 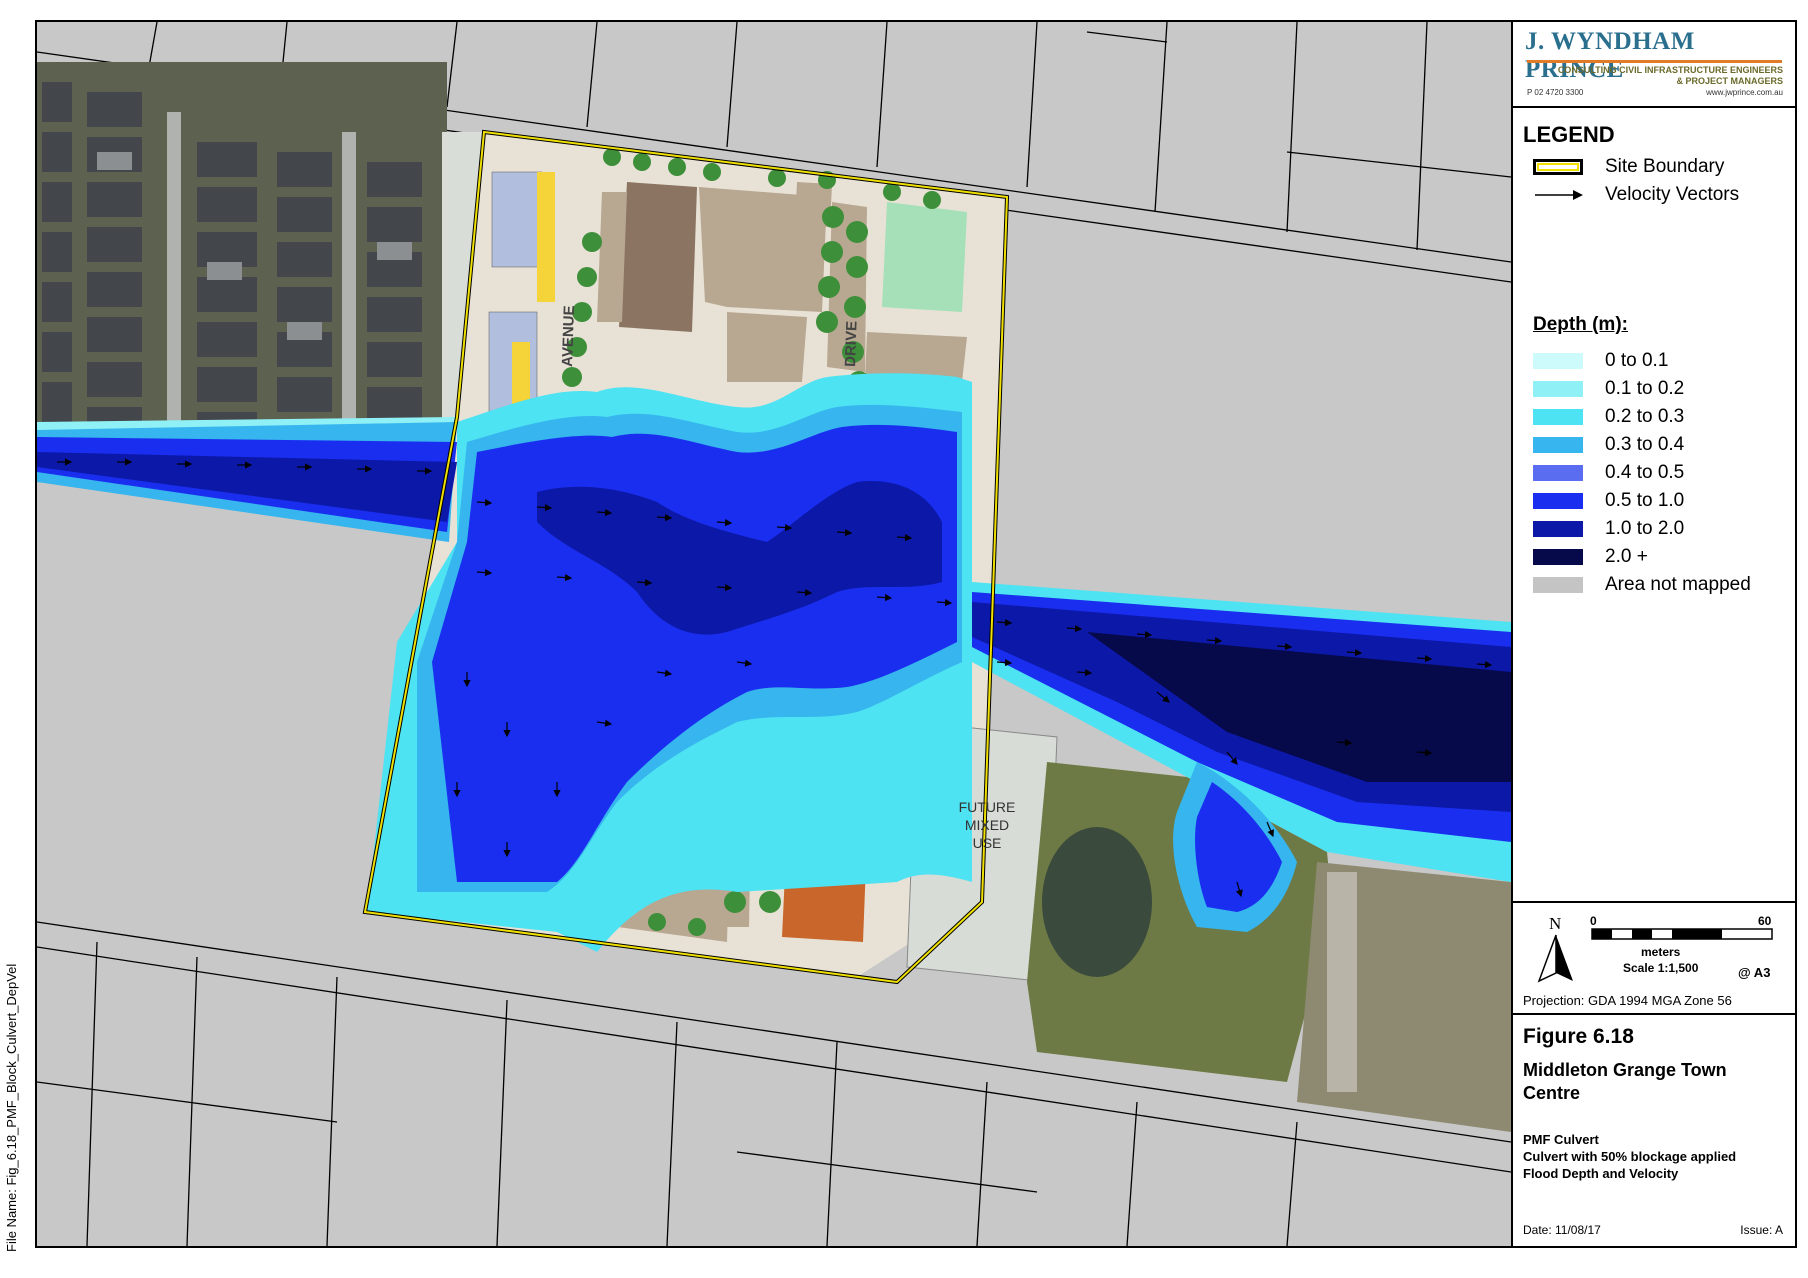 I want to click on depth-class-label: 2.0 +, so click(x=1626, y=556).